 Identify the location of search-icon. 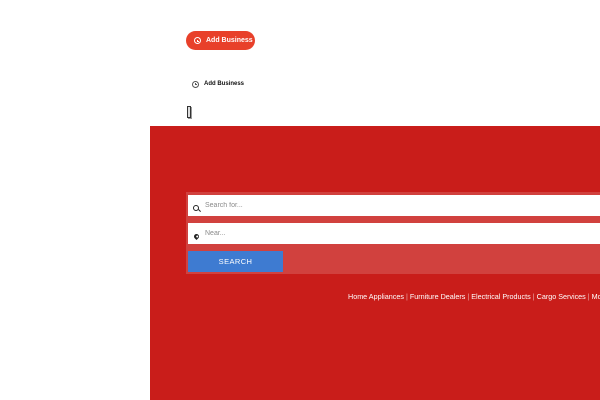
(196, 208).